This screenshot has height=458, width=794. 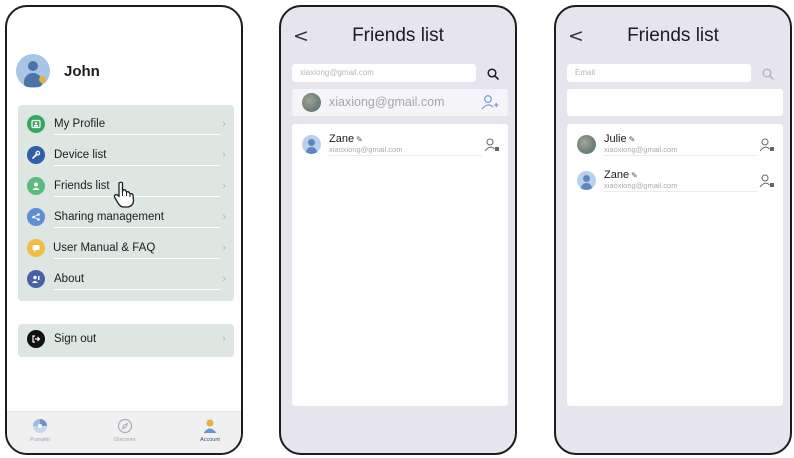 What do you see at coordinates (36, 155) in the screenshot?
I see `wrench-icon` at bounding box center [36, 155].